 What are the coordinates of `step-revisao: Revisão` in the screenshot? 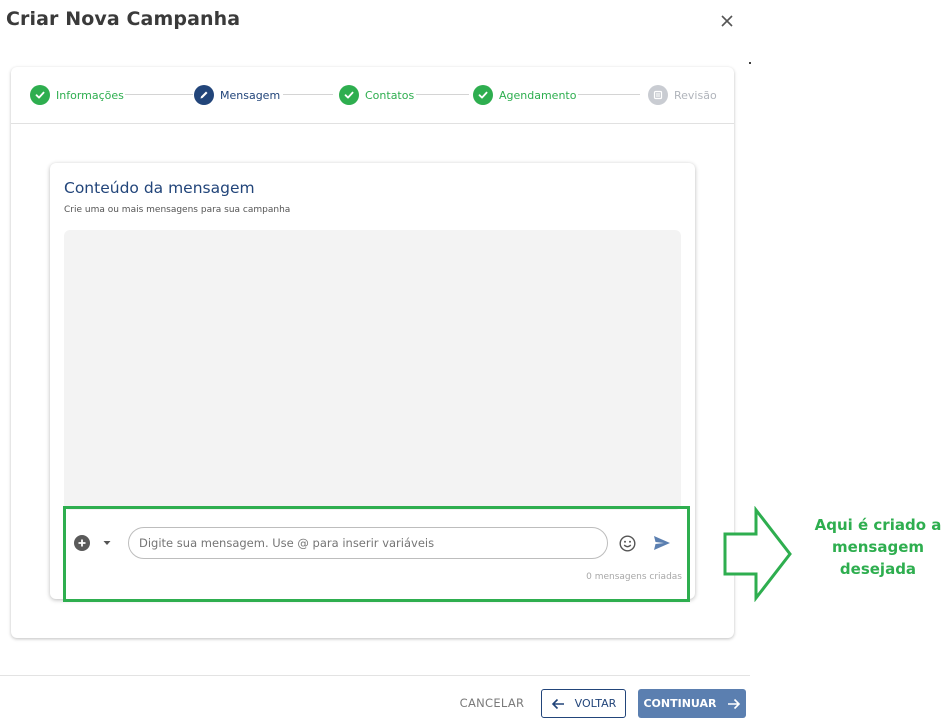 It's located at (682, 95).